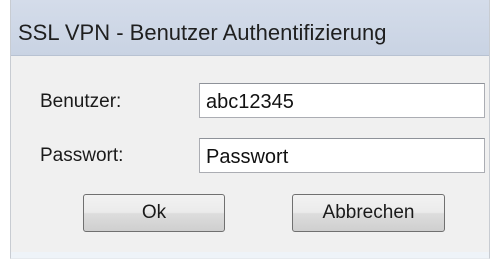 The image size is (490, 261). I want to click on window-title: SSL VPN - Benutzer Authentifizierung, so click(202, 32).